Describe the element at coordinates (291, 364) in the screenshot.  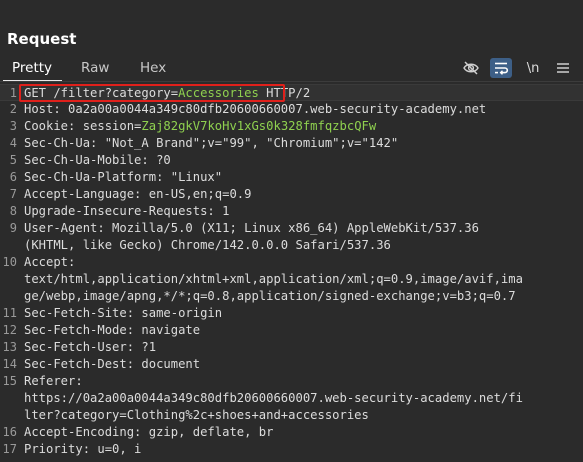
I see `request-line: 14 Sec-Fetch-Dest: document` at that location.